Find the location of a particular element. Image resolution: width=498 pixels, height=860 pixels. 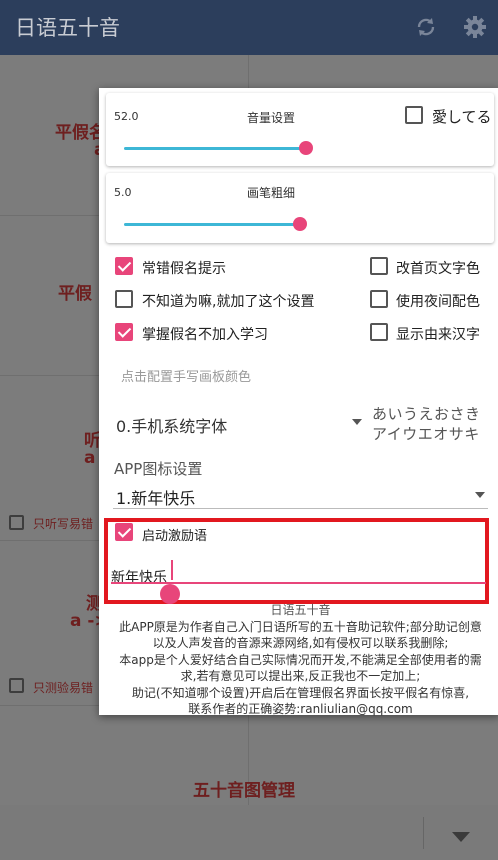

app-icon-section-title: APP图标设置 is located at coordinates (158, 469).